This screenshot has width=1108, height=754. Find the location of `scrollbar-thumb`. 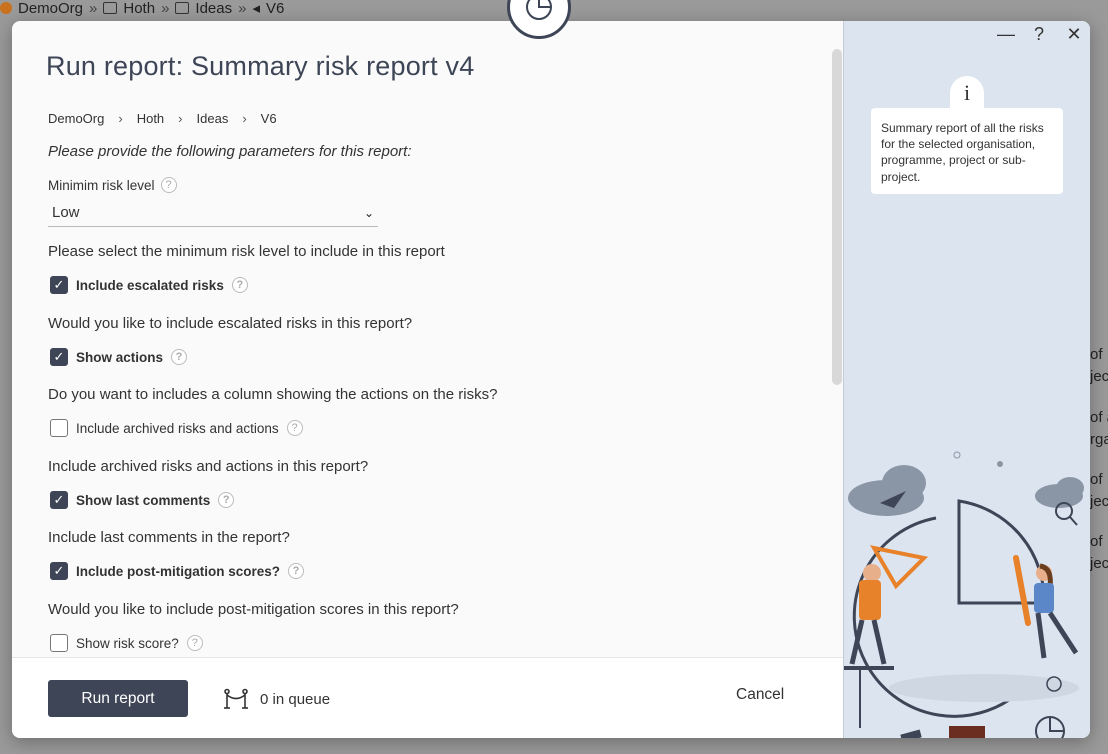

scrollbar-thumb is located at coordinates (837, 217).